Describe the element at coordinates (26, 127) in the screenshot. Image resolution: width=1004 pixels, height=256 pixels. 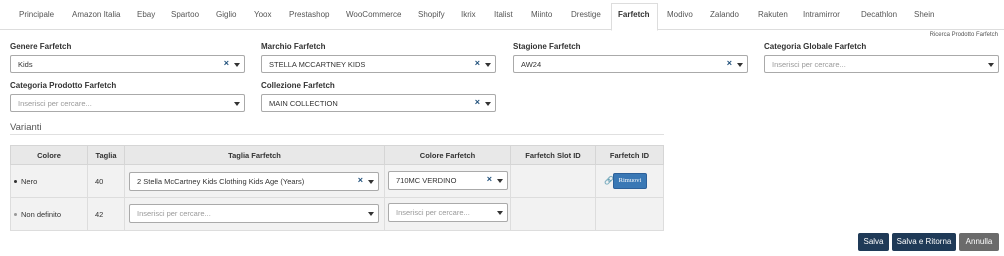
I see `varianti-title: Varianti` at that location.